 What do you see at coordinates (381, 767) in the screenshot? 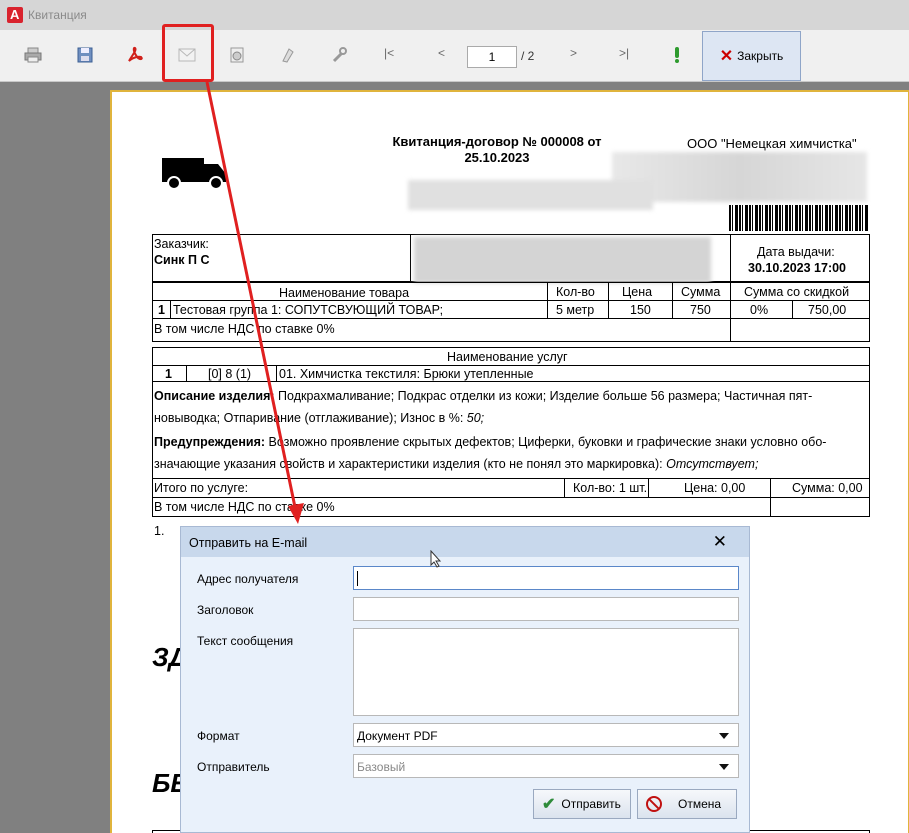
I see `sender-value: Базовый` at bounding box center [381, 767].